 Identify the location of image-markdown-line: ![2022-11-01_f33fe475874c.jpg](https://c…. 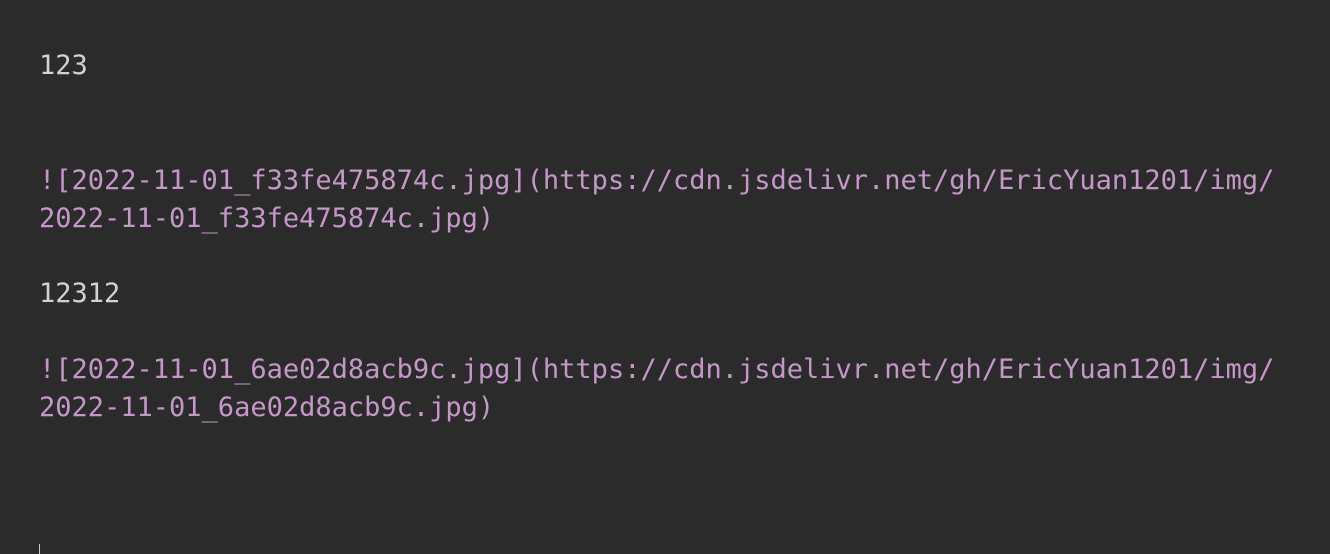
(656, 181).